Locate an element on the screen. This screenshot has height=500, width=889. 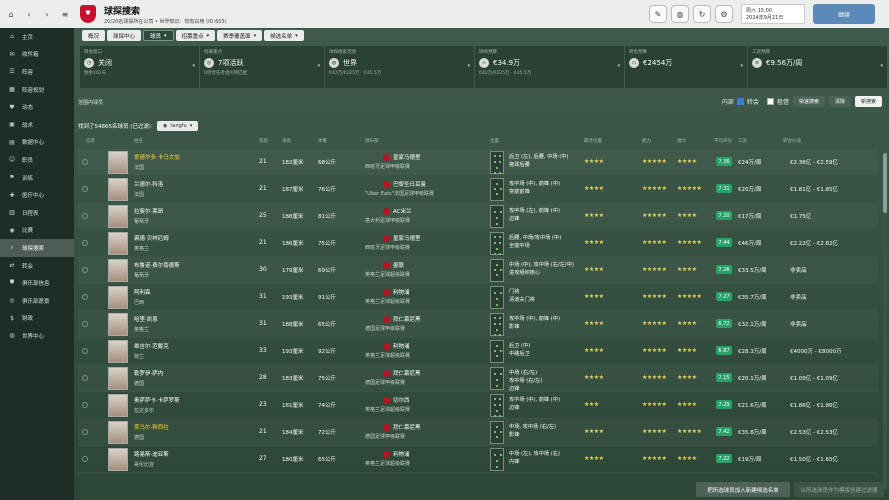
filter-pill: ◉ tangfu ▾ is located at coordinates (178, 126).